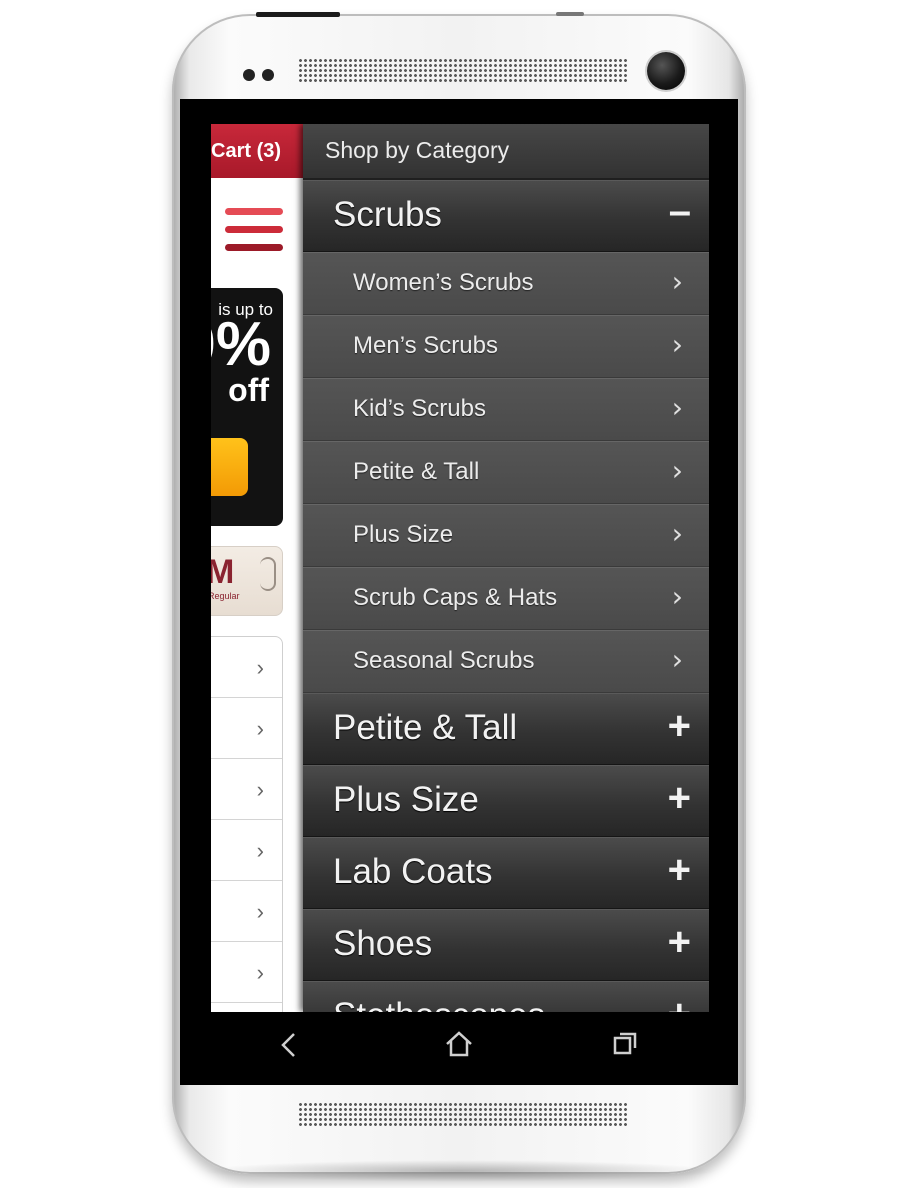 The image size is (918, 1188). What do you see at coordinates (506, 873) in the screenshot?
I see `category-lab-coats: Lab Coats +` at bounding box center [506, 873].